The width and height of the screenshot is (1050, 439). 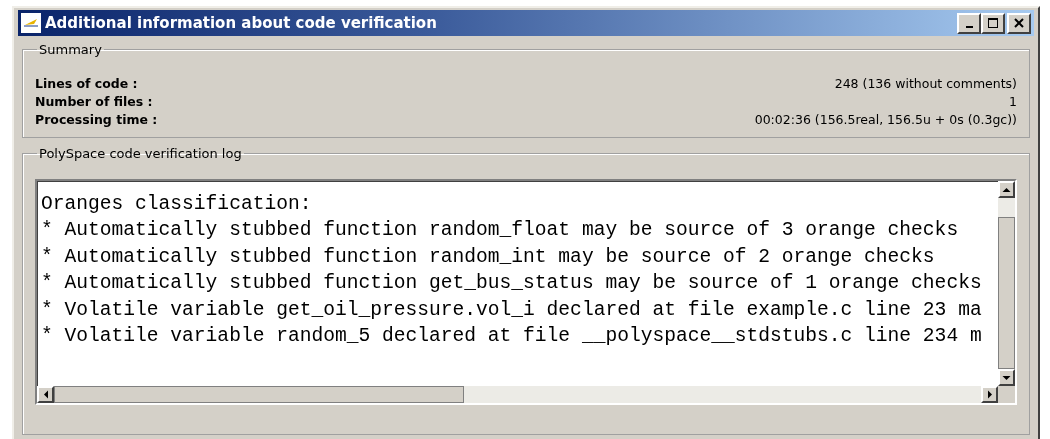 I want to click on log-line: * Automatically stubbed function random_float may be source of 3 orange checks, so click(x=500, y=231).